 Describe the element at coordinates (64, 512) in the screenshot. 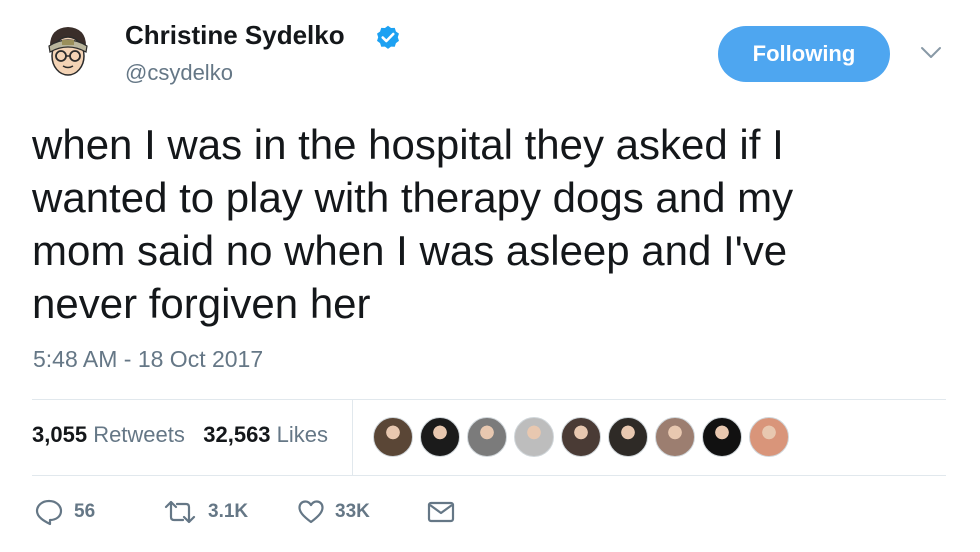

I see `reply-action: 56` at that location.